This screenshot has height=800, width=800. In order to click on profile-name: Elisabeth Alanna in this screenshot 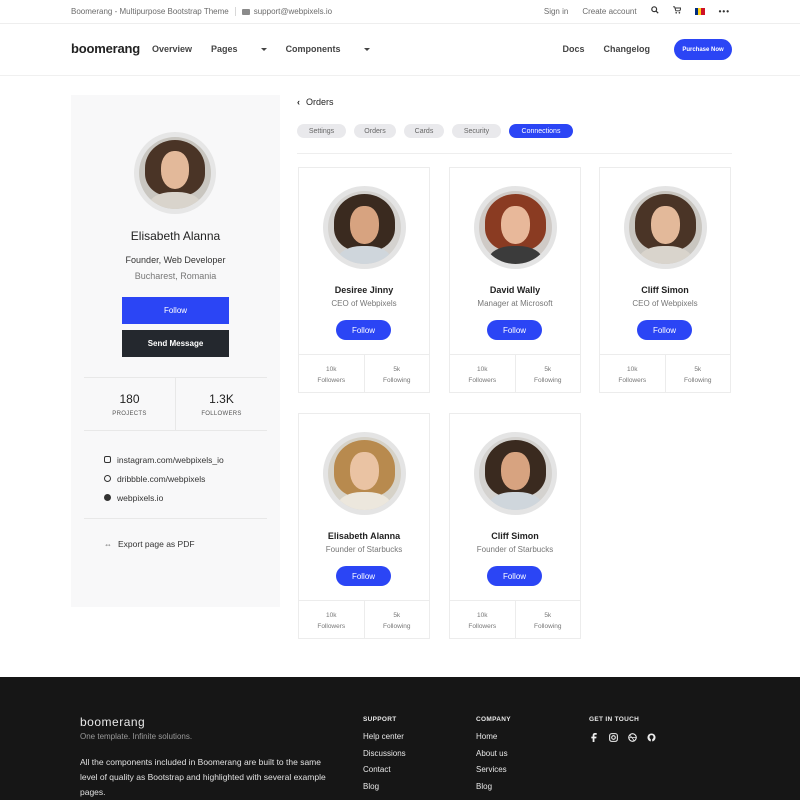, I will do `click(175, 236)`.